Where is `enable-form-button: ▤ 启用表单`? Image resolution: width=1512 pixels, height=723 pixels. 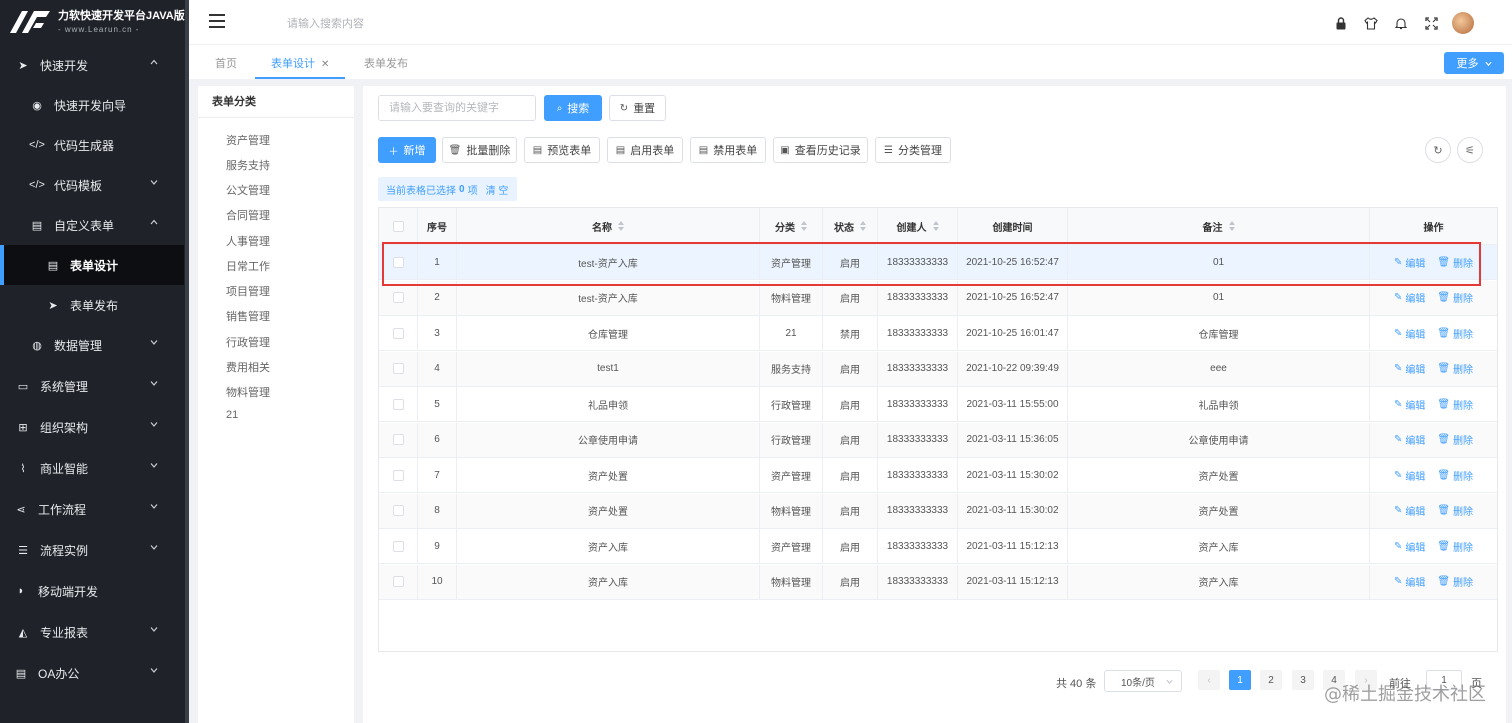 enable-form-button: ▤ 启用表单 is located at coordinates (645, 150).